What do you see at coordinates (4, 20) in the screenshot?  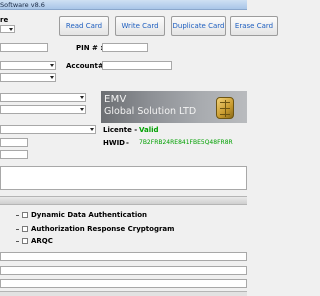 I see `reader-label: re` at bounding box center [4, 20].